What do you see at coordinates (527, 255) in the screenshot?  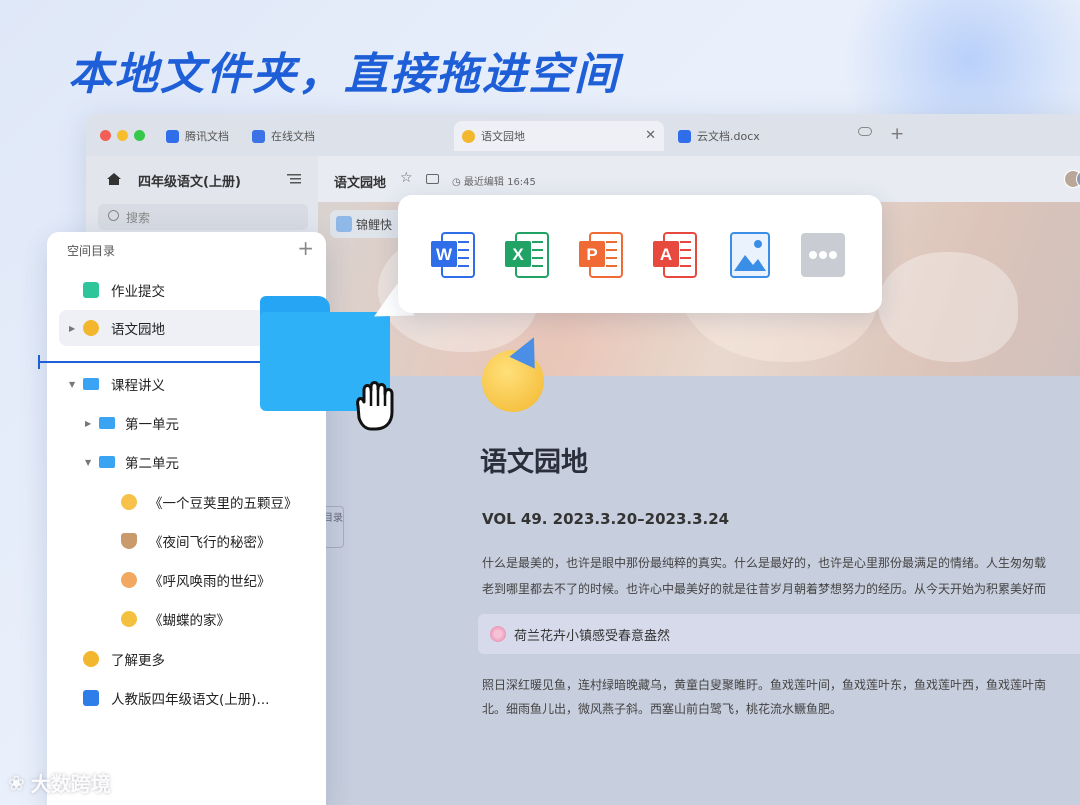 I see `excel-icon: X` at bounding box center [527, 255].